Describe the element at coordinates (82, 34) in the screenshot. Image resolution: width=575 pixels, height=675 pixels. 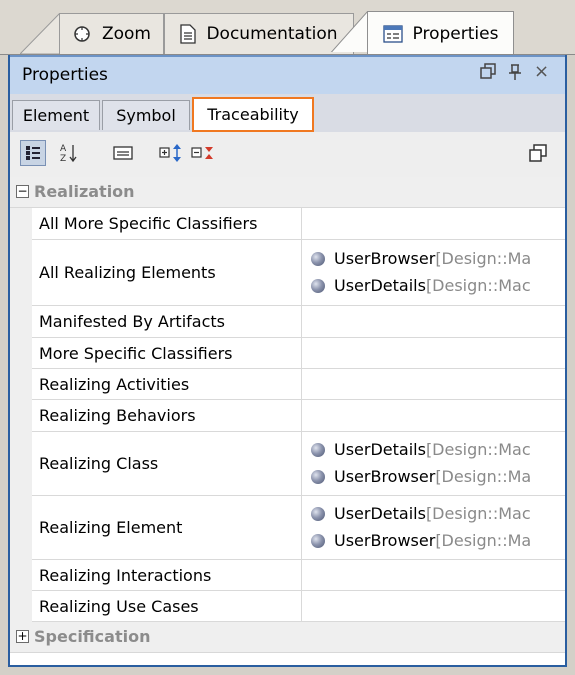
I see `zoom-icon` at that location.